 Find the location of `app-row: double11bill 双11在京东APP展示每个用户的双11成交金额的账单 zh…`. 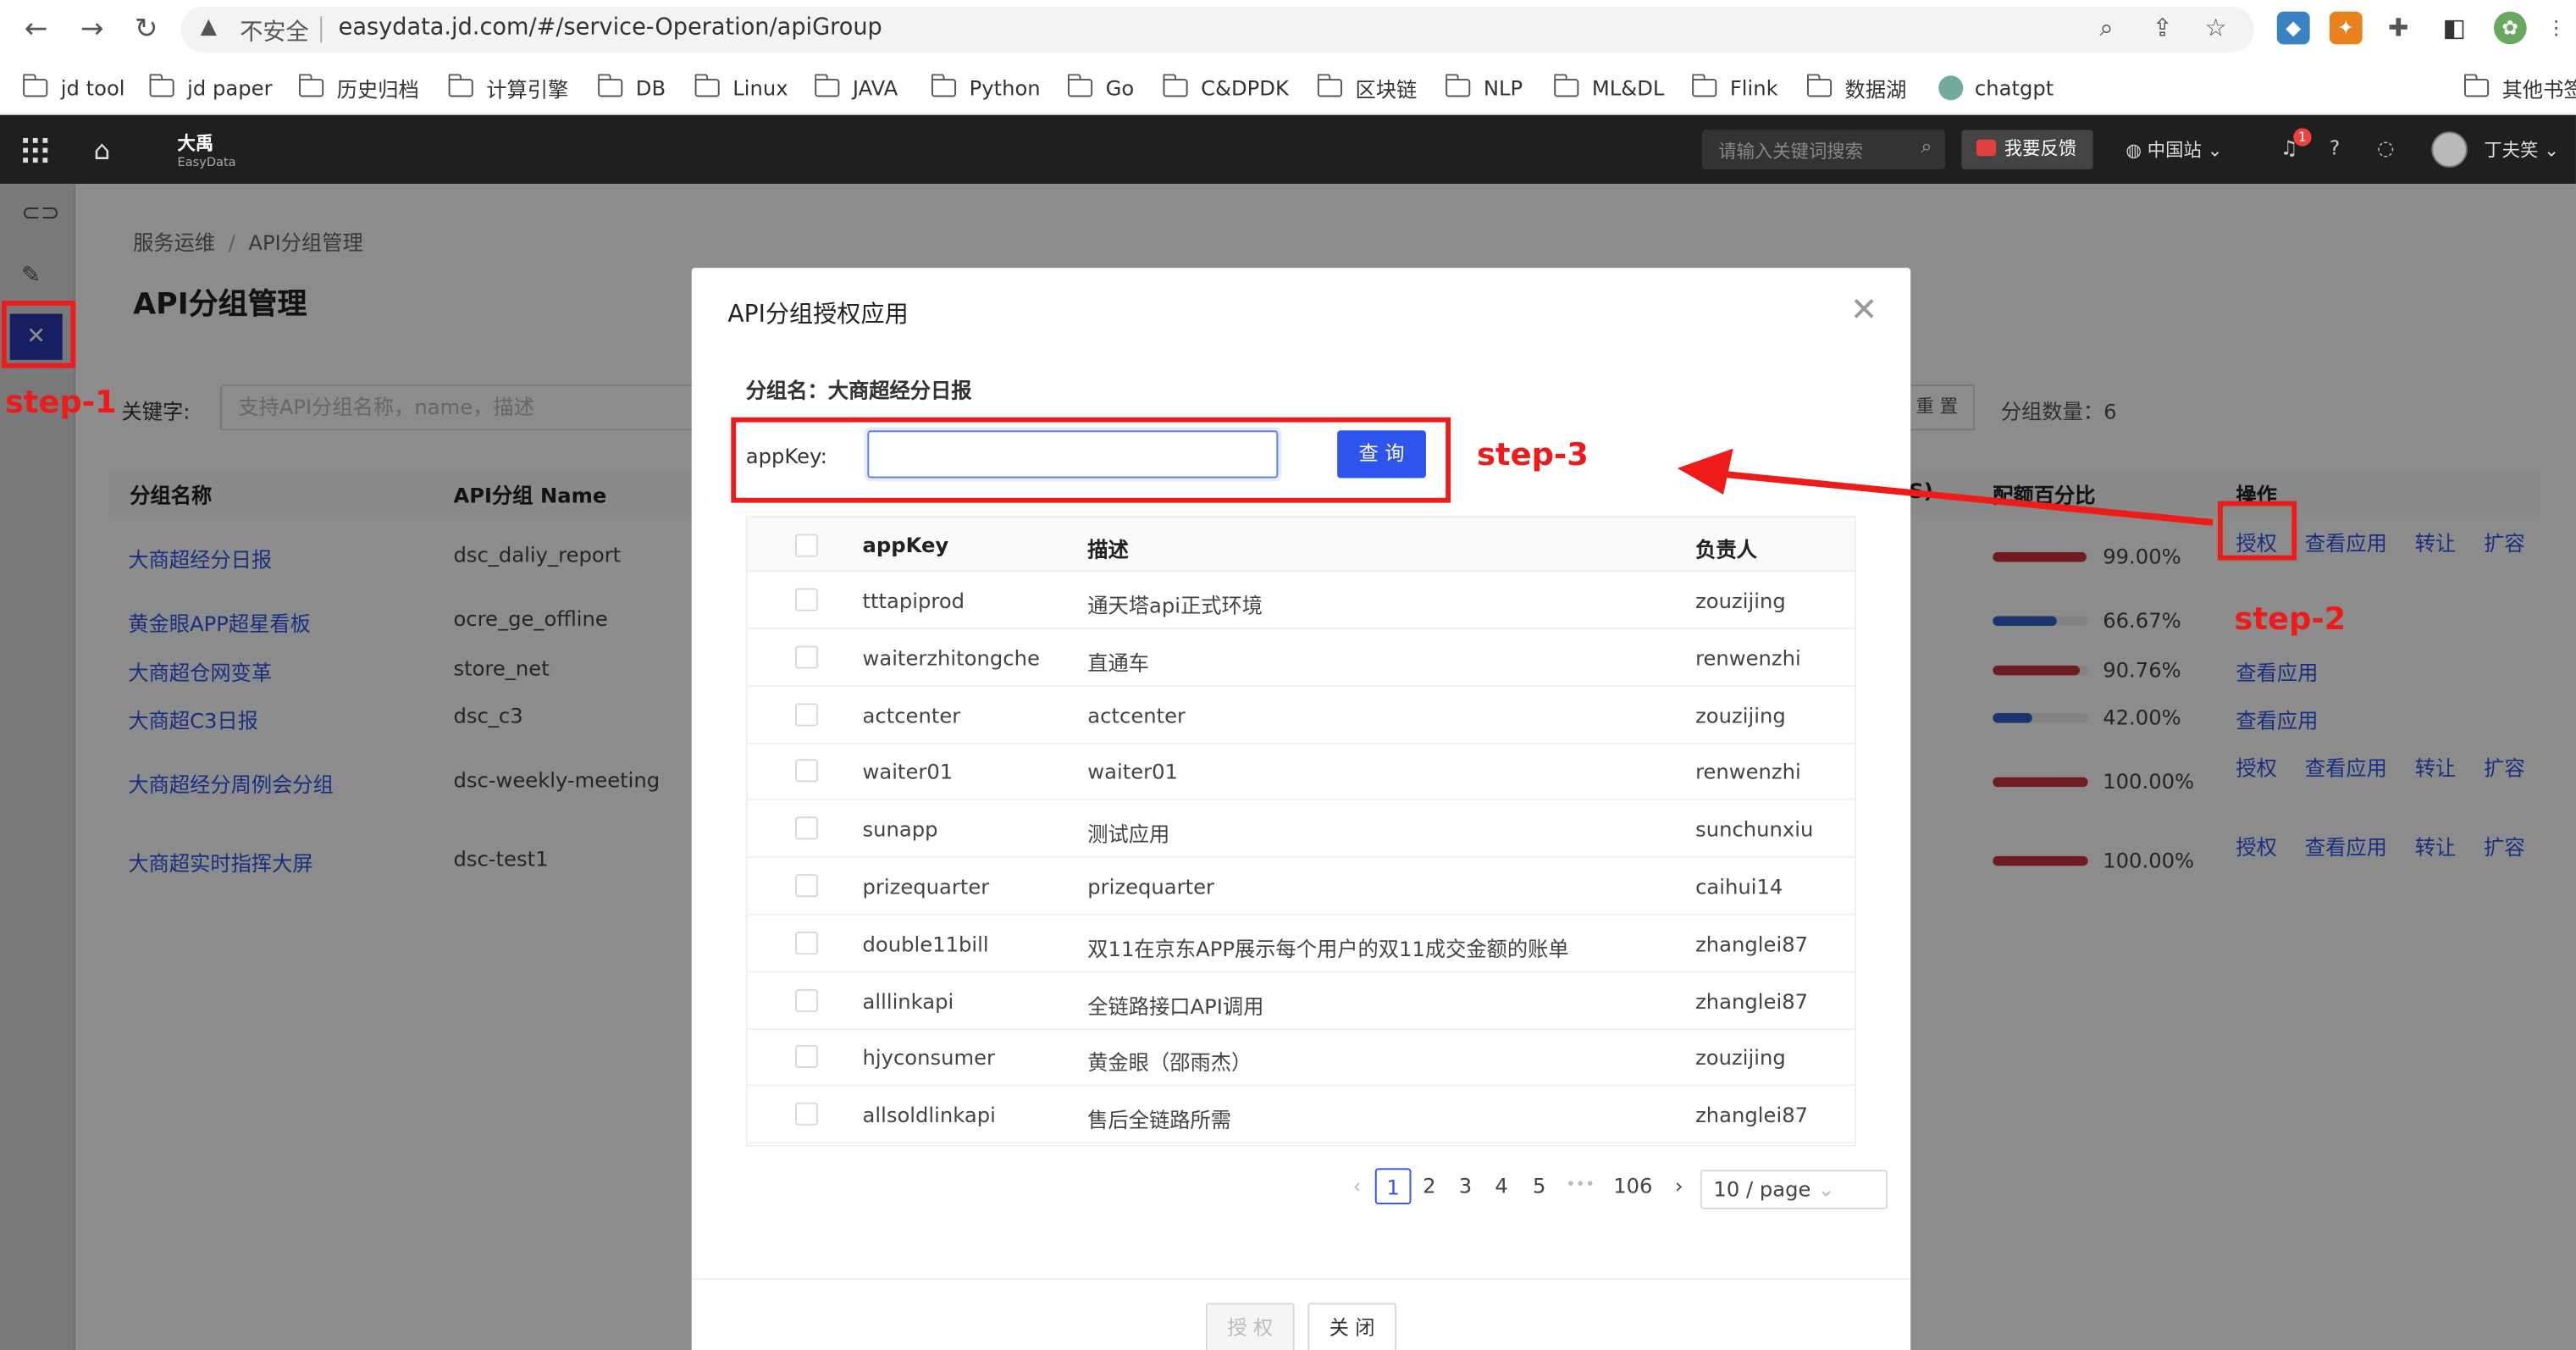

app-row: double11bill 双11在京东APP展示每个用户的双11成交金额的账单 zh… is located at coordinates (1301, 944).